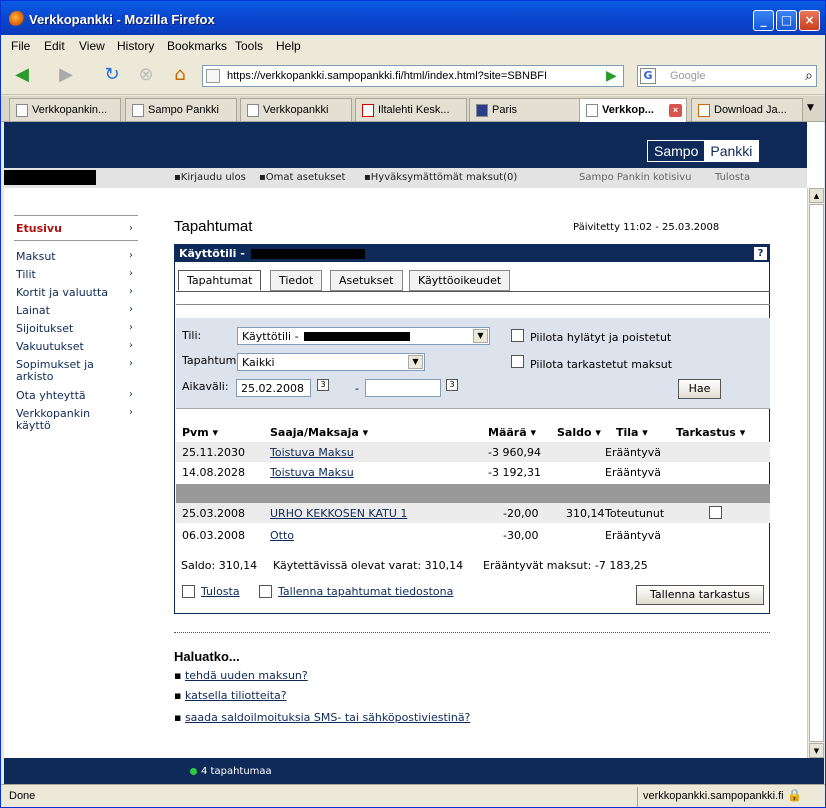 This screenshot has width=826, height=808. What do you see at coordinates (809, 20) in the screenshot?
I see `close-button: ×` at bounding box center [809, 20].